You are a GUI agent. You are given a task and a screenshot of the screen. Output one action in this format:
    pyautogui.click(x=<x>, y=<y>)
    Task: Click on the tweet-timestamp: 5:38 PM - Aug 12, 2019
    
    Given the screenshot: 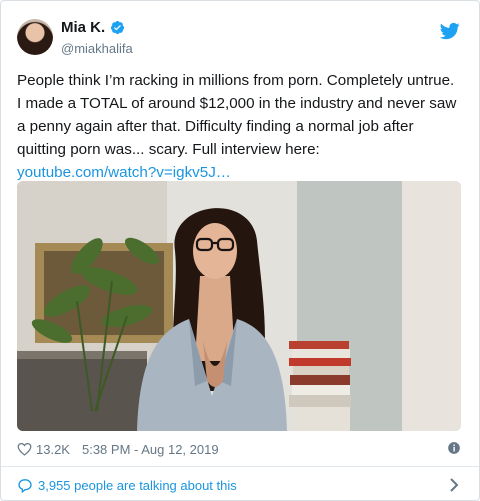 What is the action you would take?
    pyautogui.click(x=150, y=449)
    